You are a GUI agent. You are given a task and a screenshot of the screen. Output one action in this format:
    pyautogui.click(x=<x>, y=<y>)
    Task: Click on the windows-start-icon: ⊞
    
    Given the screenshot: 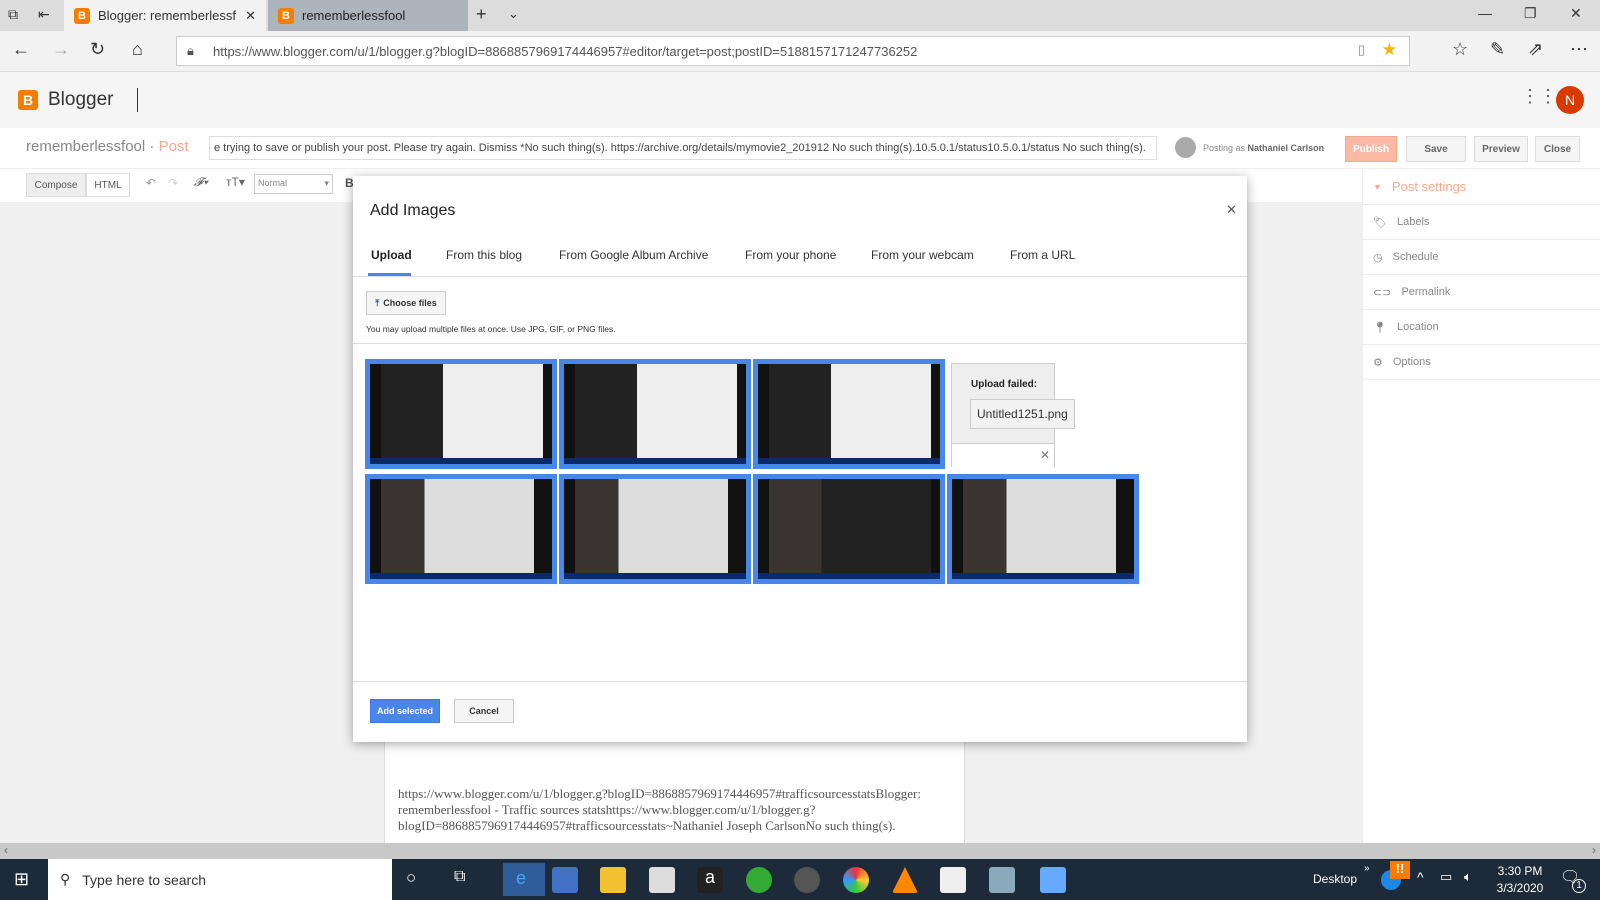 What is the action you would take?
    pyautogui.click(x=21, y=879)
    